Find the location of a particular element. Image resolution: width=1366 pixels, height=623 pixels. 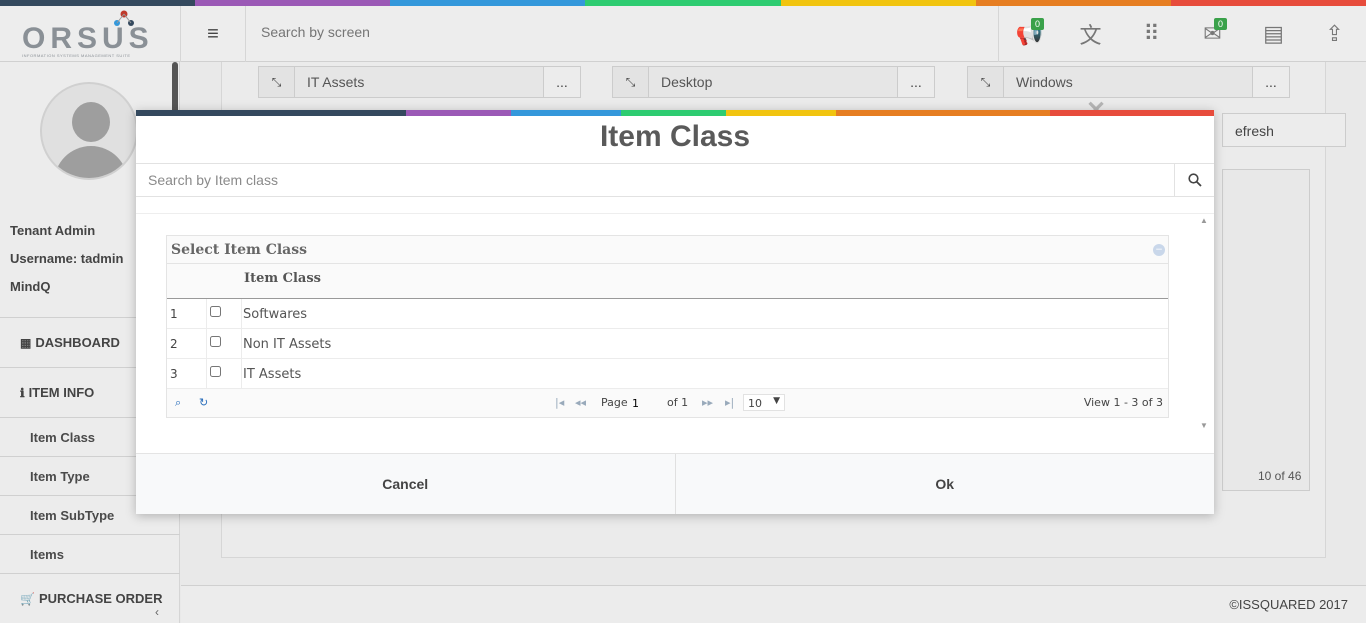

collapse-toggle-icon: − is located at coordinates (1159, 250).